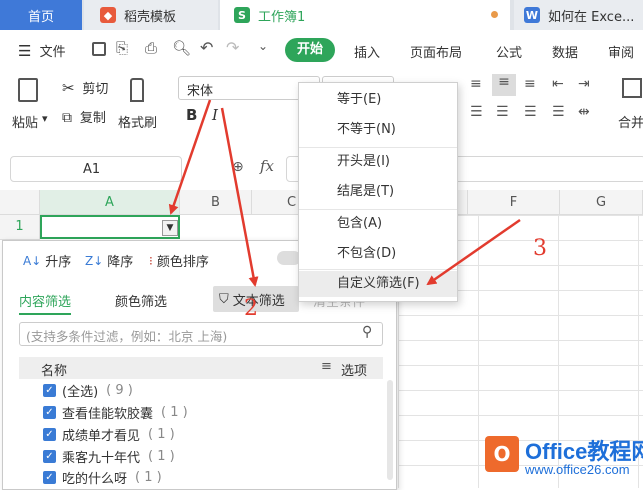 Image resolution: width=643 pixels, height=490 pixels. Describe the element at coordinates (190, 157) in the screenshot. I see `arrow-to-dropdown` at that location.